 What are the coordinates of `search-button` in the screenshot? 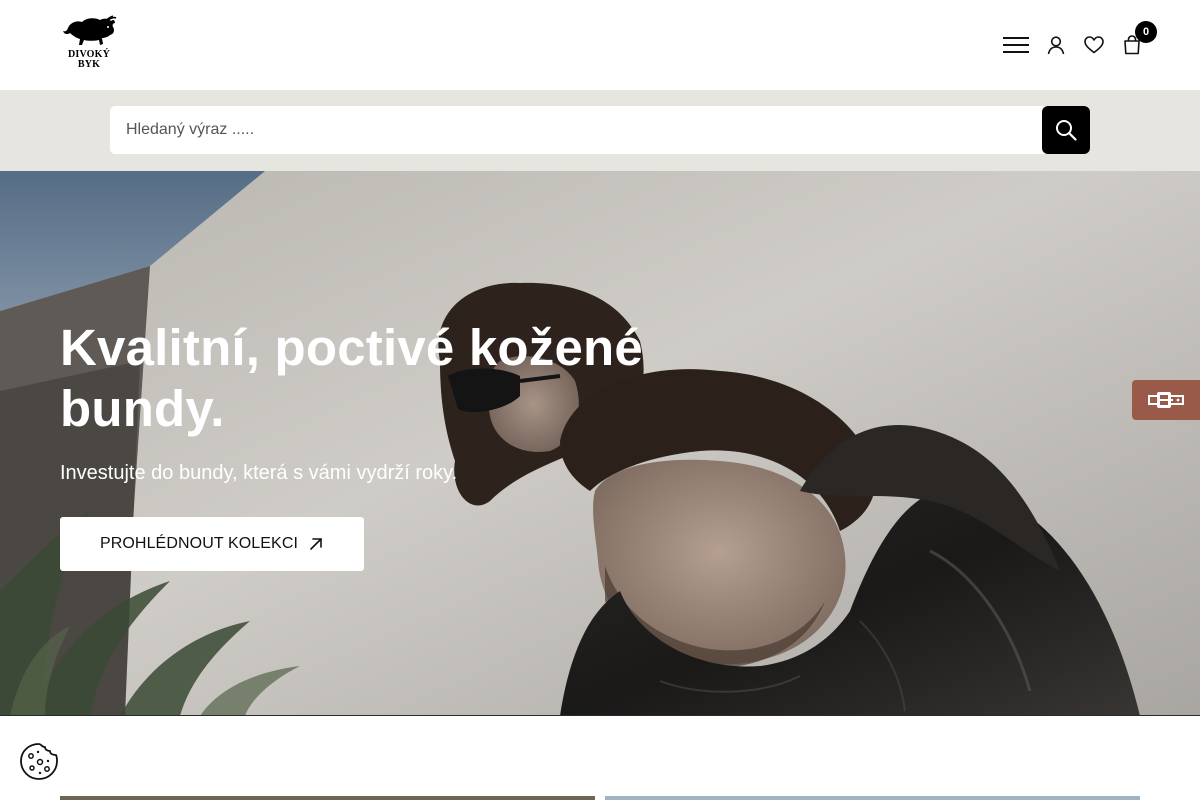 It's located at (1066, 130).